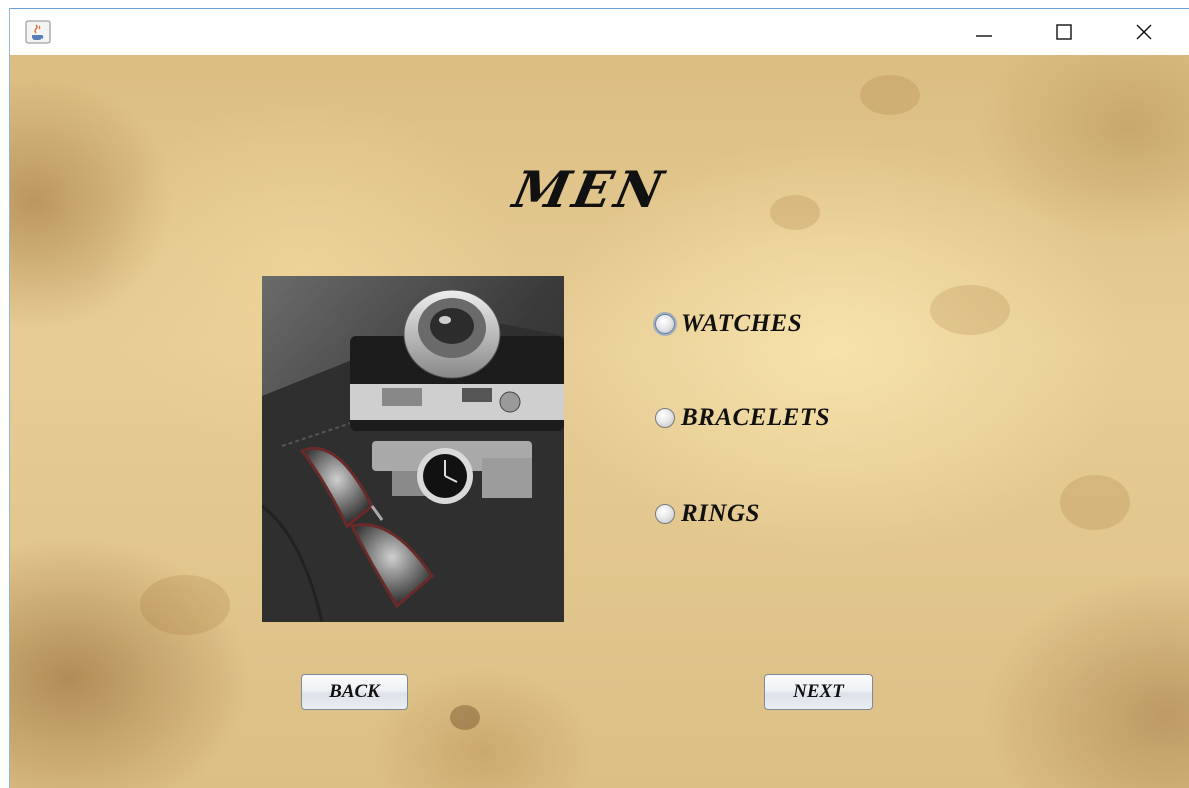 The width and height of the screenshot is (1189, 788). I want to click on close-icon, so click(1144, 32).